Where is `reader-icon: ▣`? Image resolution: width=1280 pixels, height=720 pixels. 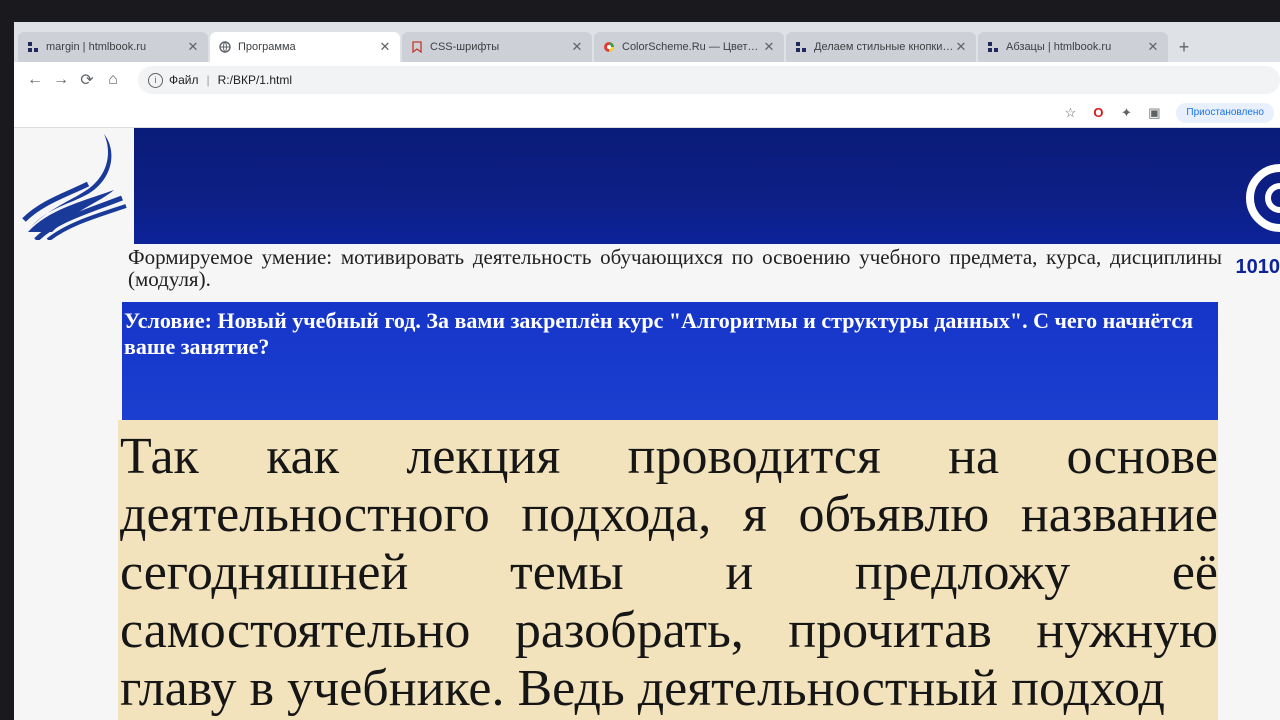
reader-icon: ▣ is located at coordinates (1154, 113).